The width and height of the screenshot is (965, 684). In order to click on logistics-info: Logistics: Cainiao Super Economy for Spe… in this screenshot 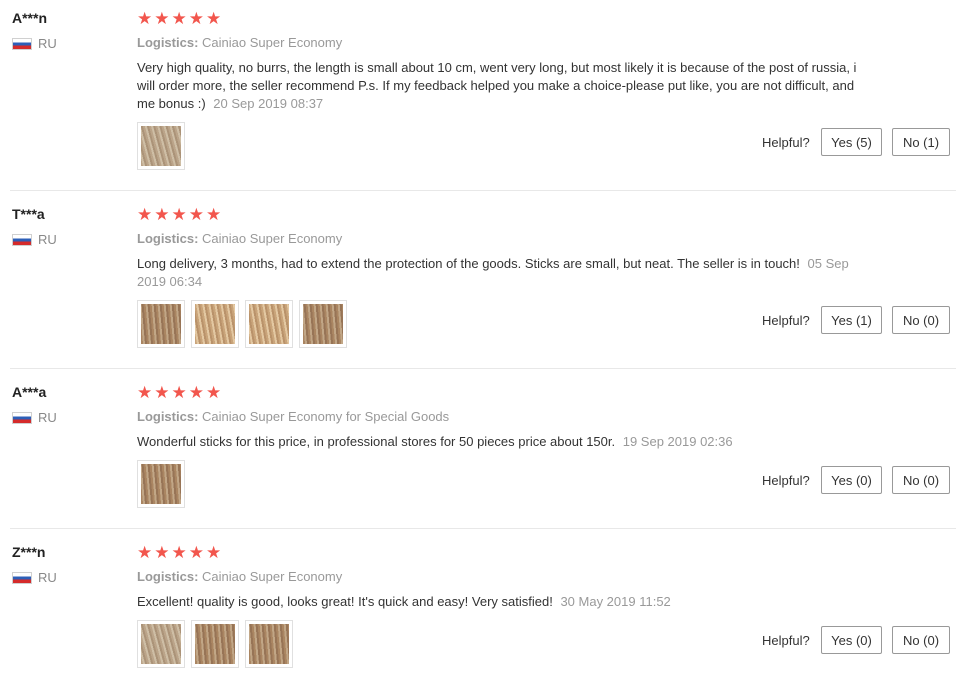, I will do `click(293, 416)`.